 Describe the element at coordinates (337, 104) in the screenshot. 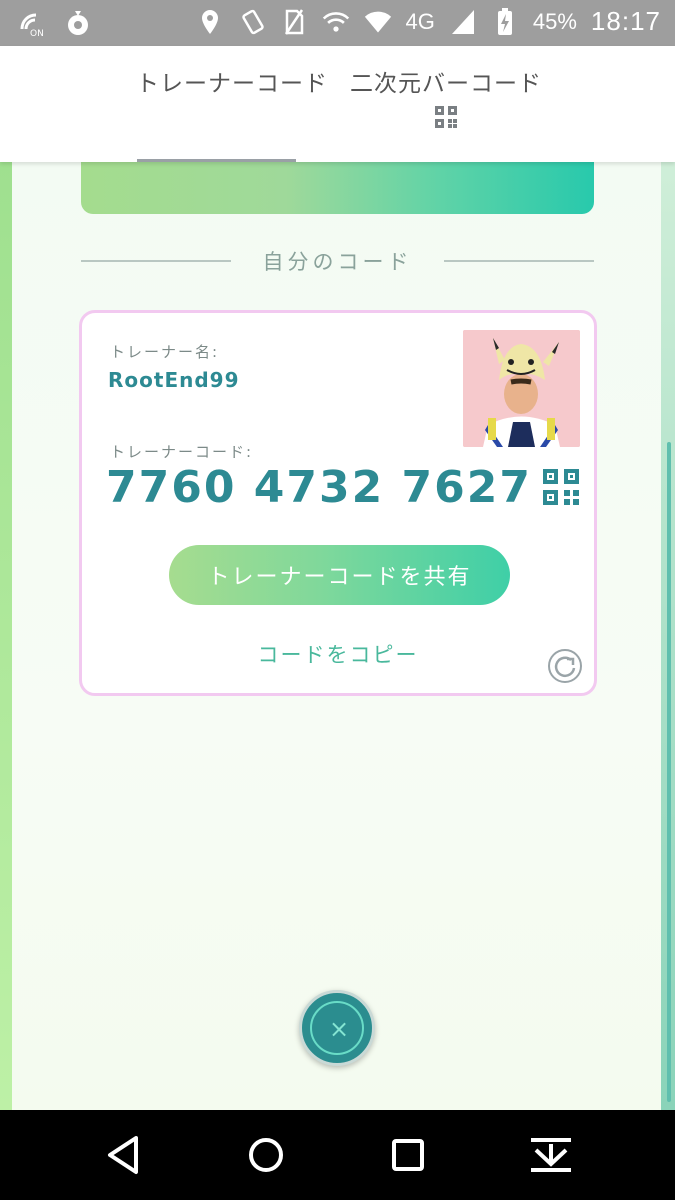

I see `tab-bar: トレーナーコード 二次元バーコード` at that location.